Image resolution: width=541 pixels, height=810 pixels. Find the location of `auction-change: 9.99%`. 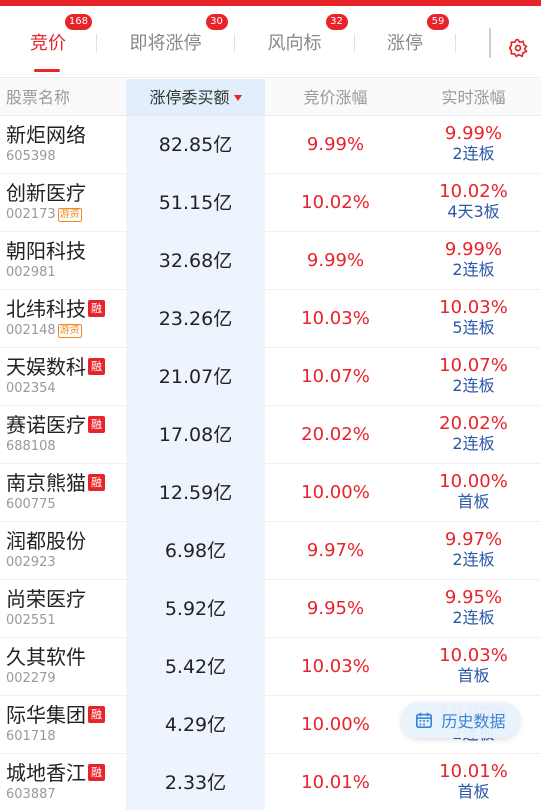

auction-change: 9.99% is located at coordinates (335, 144).